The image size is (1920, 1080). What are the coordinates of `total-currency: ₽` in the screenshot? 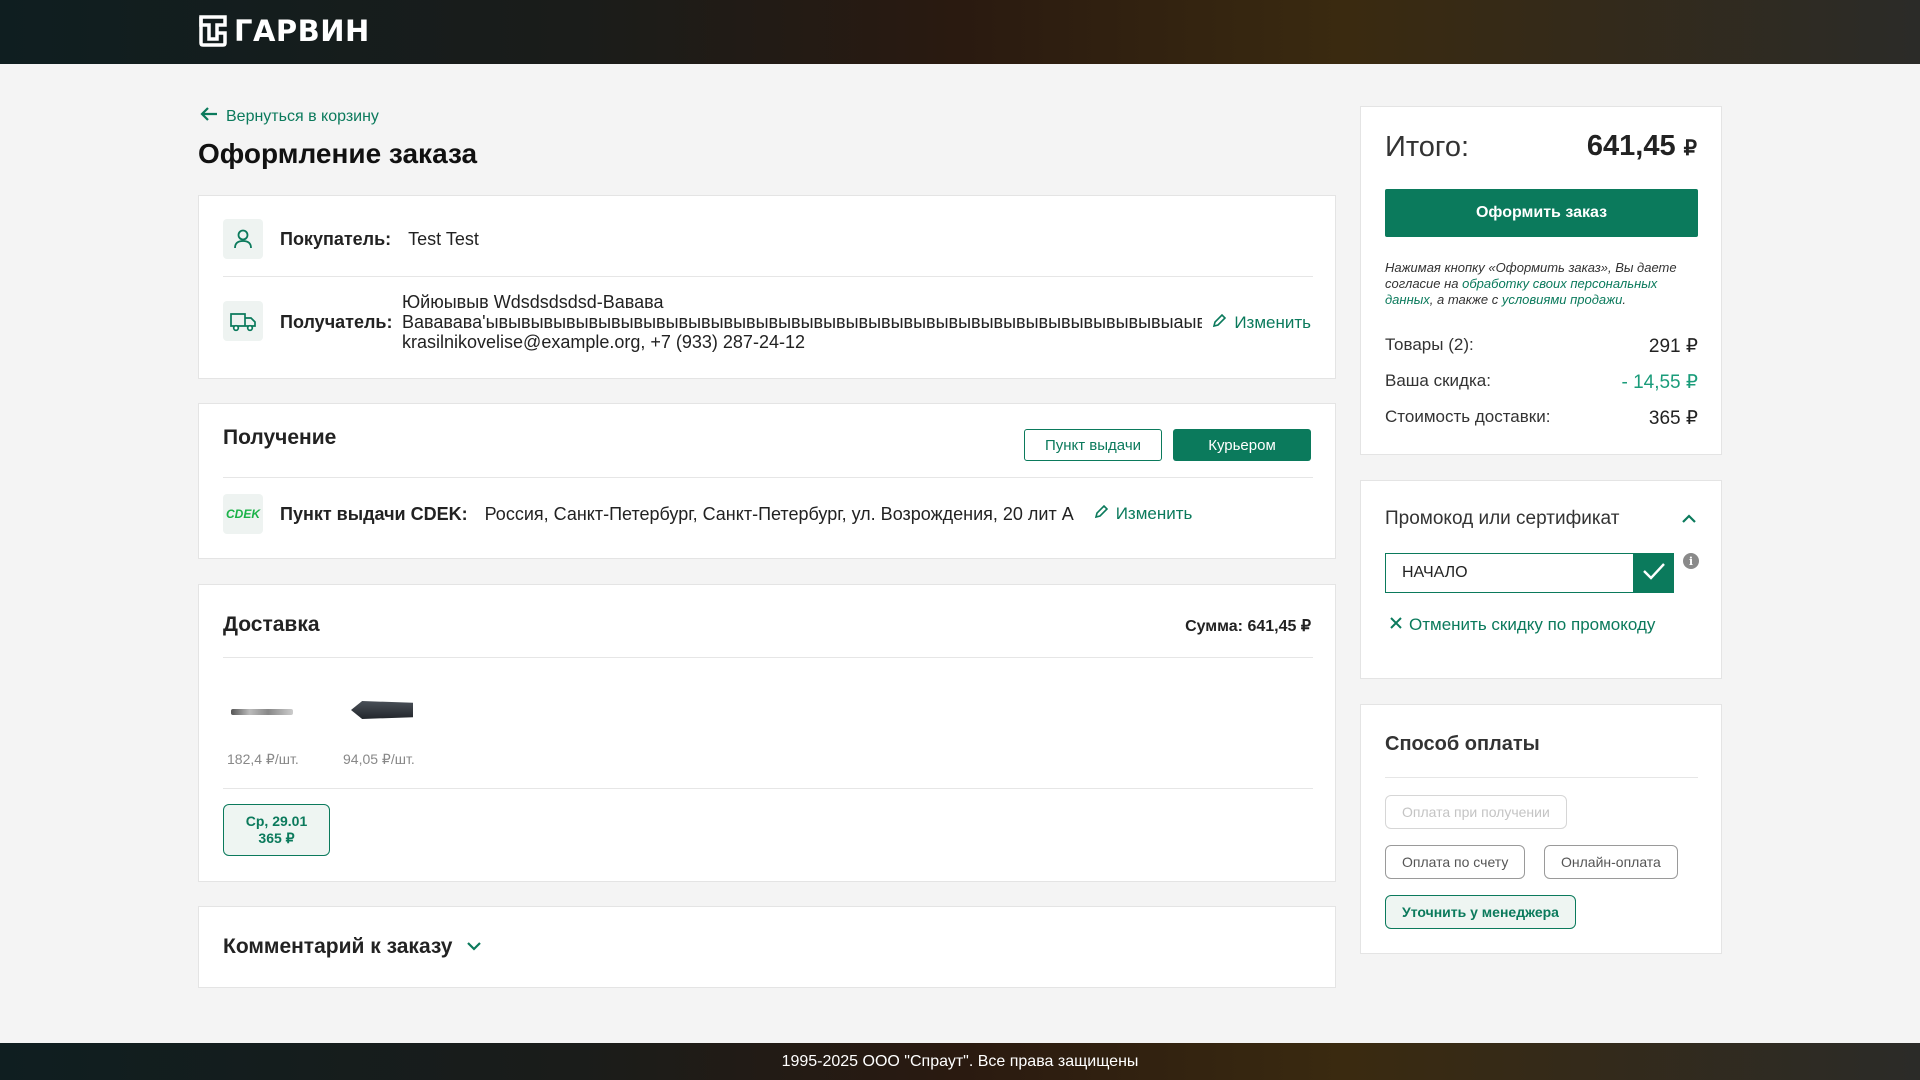 It's located at (1690, 148).